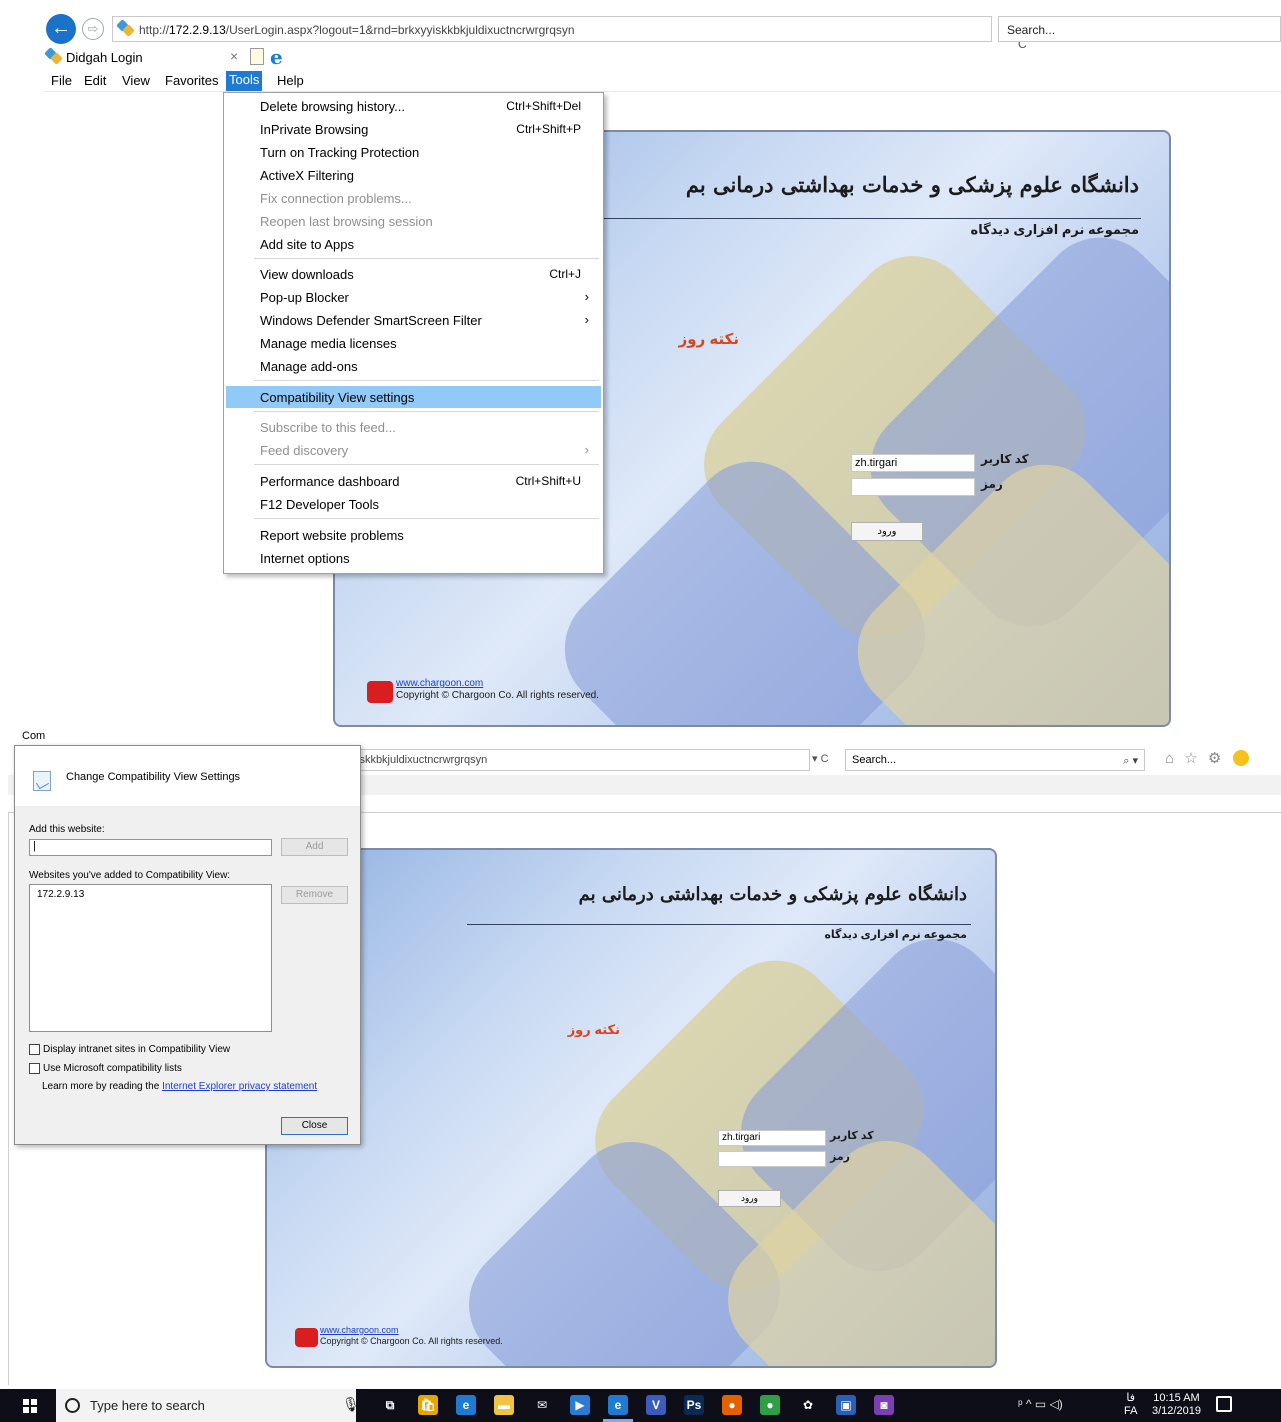  What do you see at coordinates (504, 1405) in the screenshot?
I see `file-explorer-icon: ▬` at bounding box center [504, 1405].